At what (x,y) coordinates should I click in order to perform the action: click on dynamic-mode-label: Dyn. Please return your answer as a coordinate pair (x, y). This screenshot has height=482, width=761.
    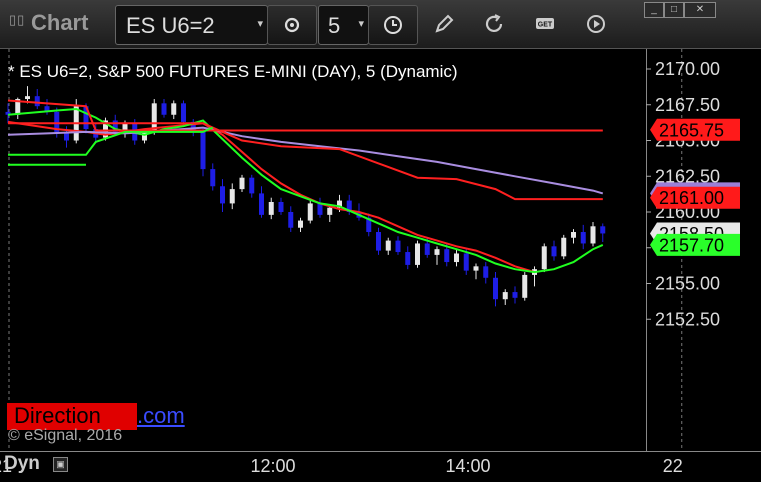
    Looking at the image, I should click on (22, 464).